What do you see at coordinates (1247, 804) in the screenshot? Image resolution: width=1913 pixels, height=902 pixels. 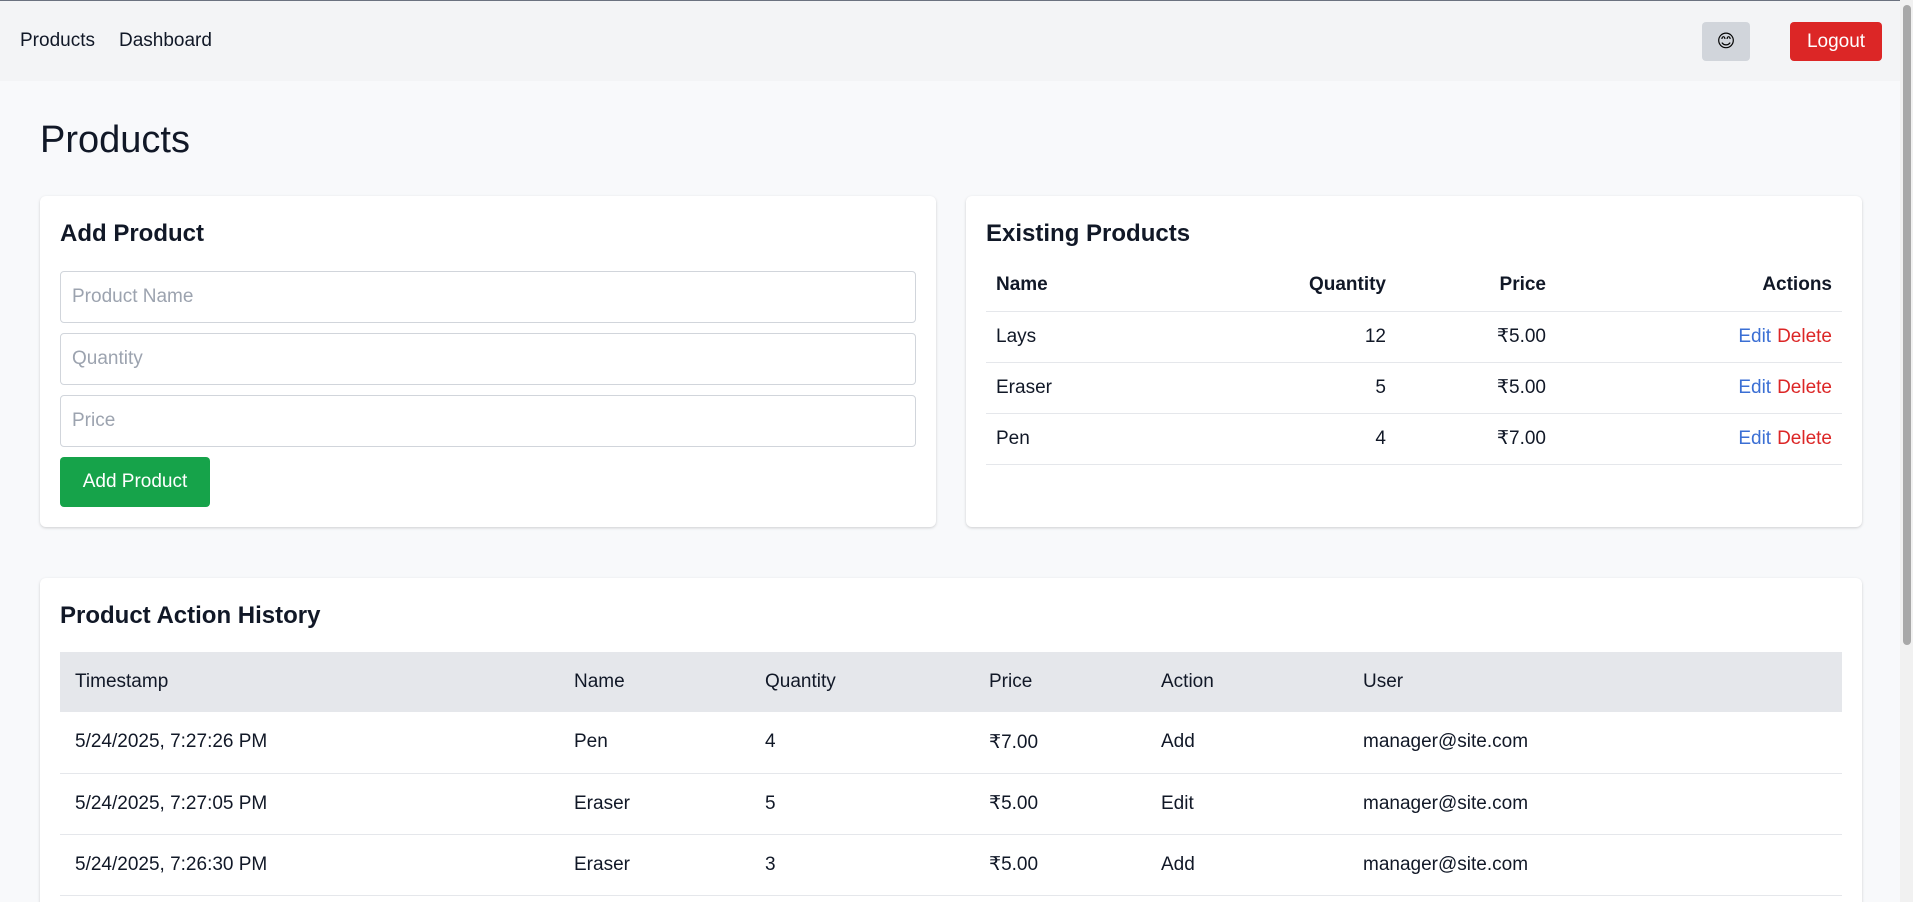 I see `history-action: Edit` at bounding box center [1247, 804].